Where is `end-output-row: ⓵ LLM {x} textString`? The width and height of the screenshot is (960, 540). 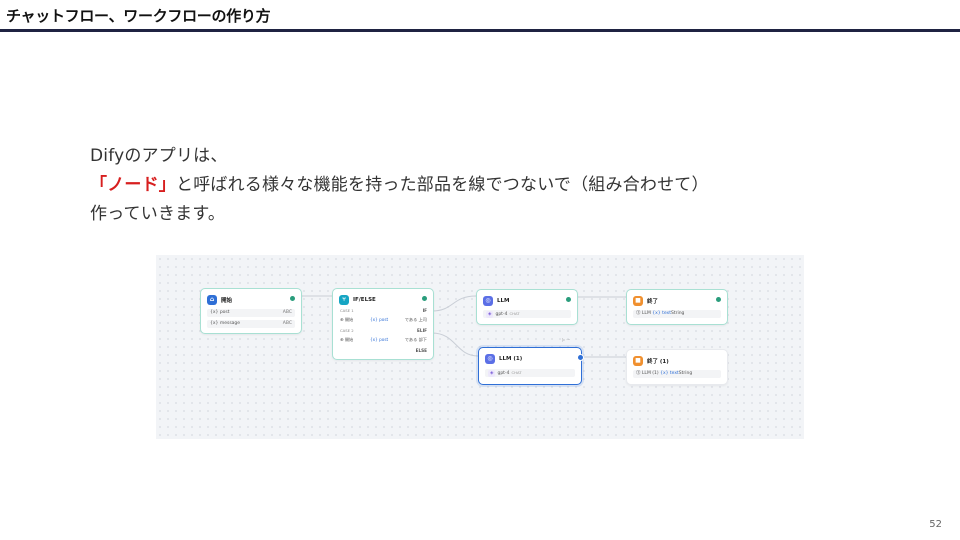
end-output-row: ⓵ LLM {x} textString is located at coordinates (677, 314).